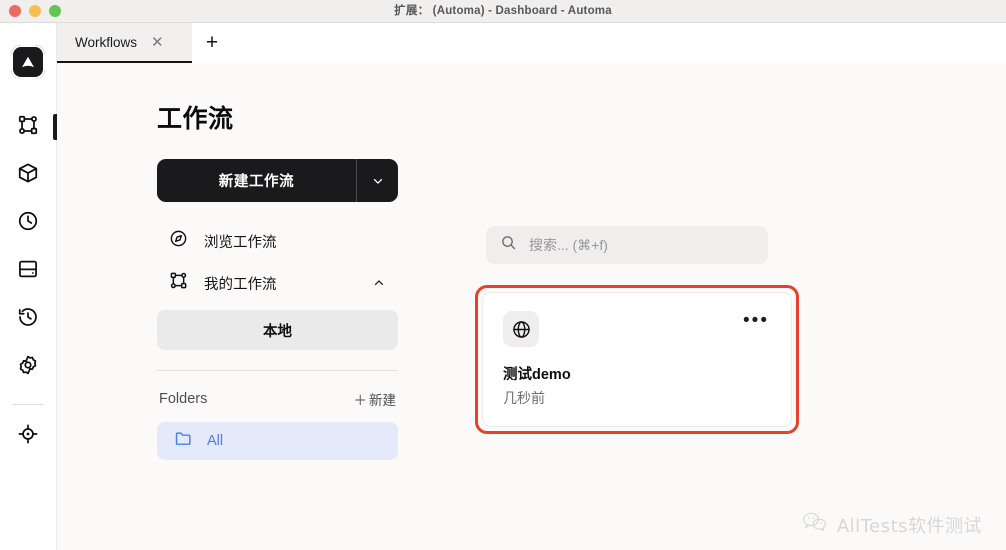 This screenshot has width=1006, height=550. What do you see at coordinates (240, 284) in the screenshot?
I see `sidebar-item-label: 我的工作流` at bounding box center [240, 284].